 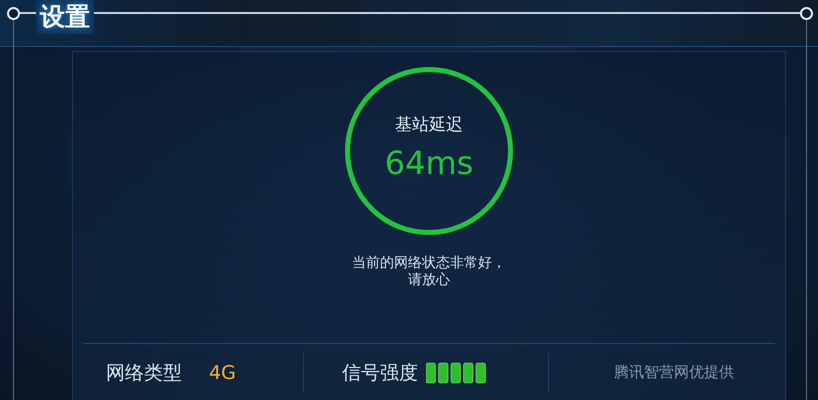 I want to click on network-type-label: 网络类型, so click(x=144, y=373).